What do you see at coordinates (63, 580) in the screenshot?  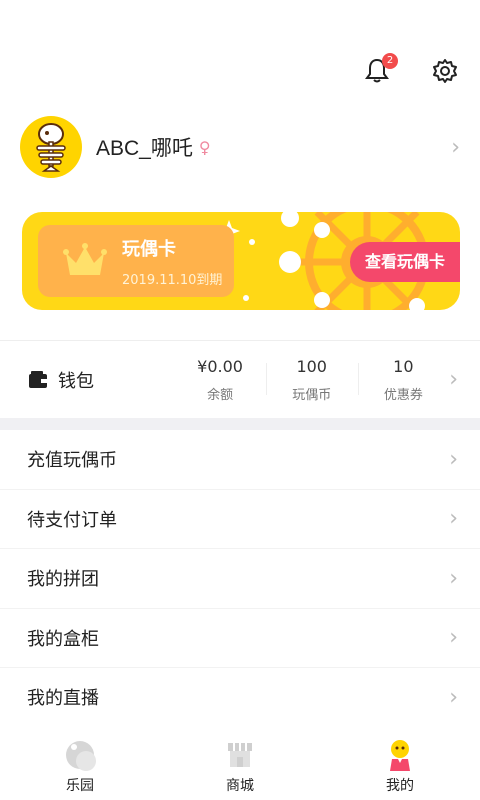 I see `menu-item-label: 我的拼团` at bounding box center [63, 580].